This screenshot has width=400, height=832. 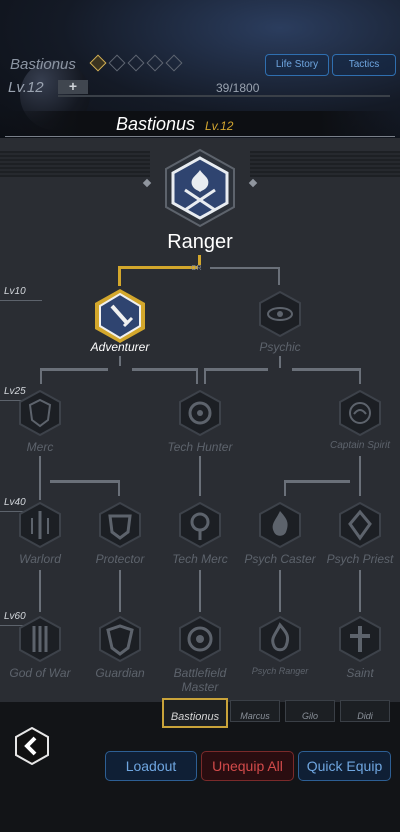 I want to click on party-tab-marcus: Marcus, so click(x=255, y=711).